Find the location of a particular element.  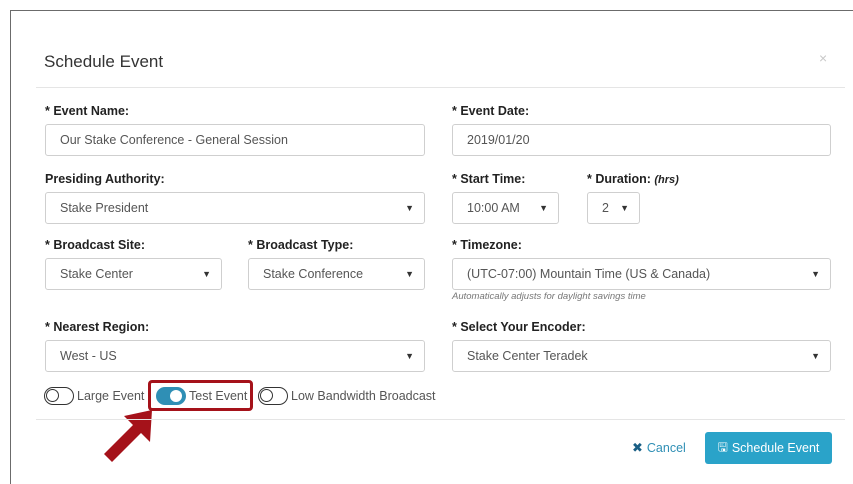

annotation-highlight-box is located at coordinates (200, 395).